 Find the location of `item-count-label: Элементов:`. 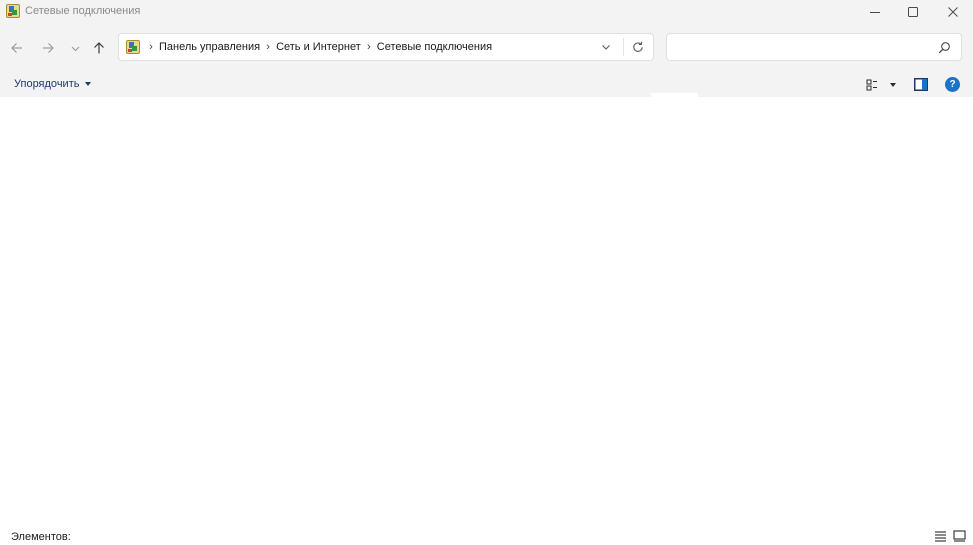

item-count-label: Элементов: is located at coordinates (41, 537).